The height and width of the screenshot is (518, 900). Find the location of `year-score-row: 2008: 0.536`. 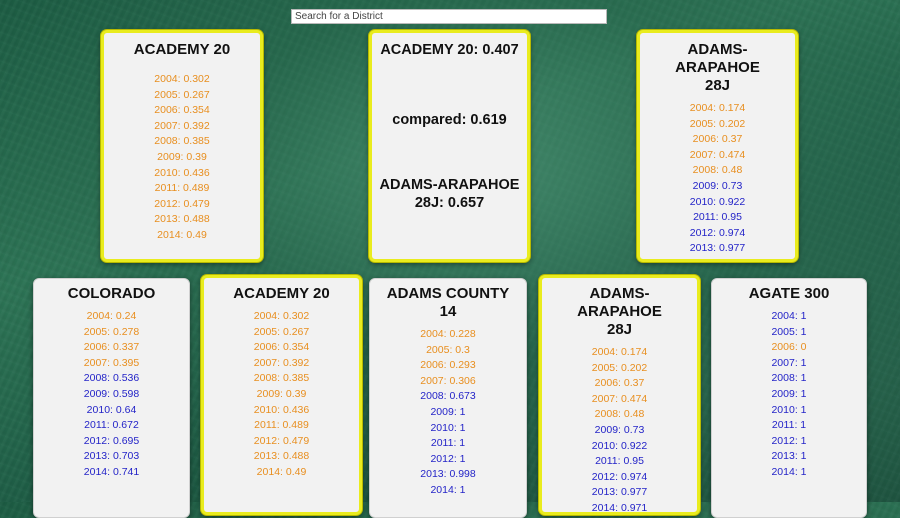

year-score-row: 2008: 0.536 is located at coordinates (111, 378).